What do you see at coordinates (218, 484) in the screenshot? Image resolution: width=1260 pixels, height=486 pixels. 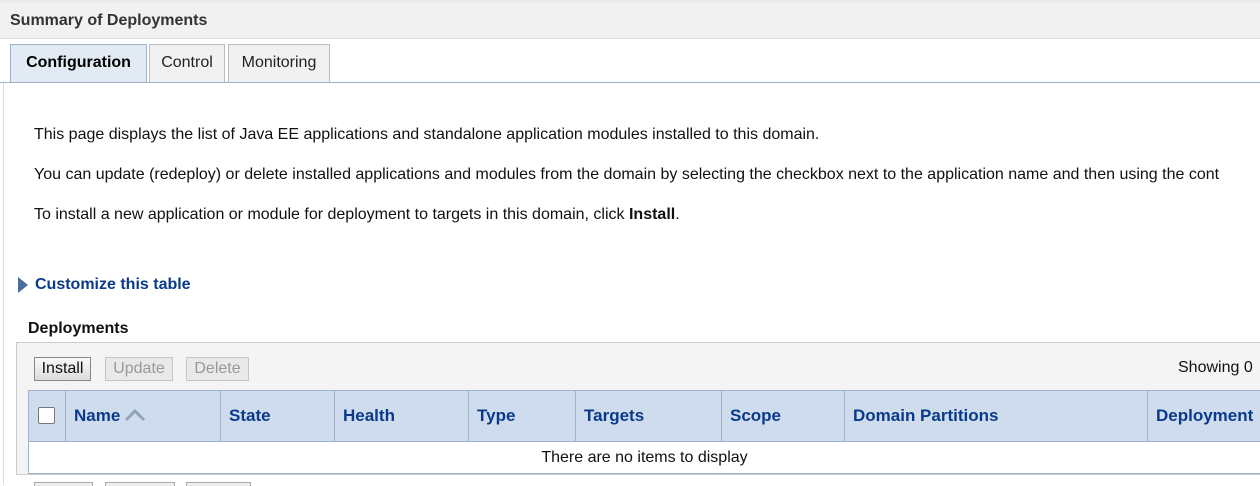 I see `delete-button-bottom` at bounding box center [218, 484].